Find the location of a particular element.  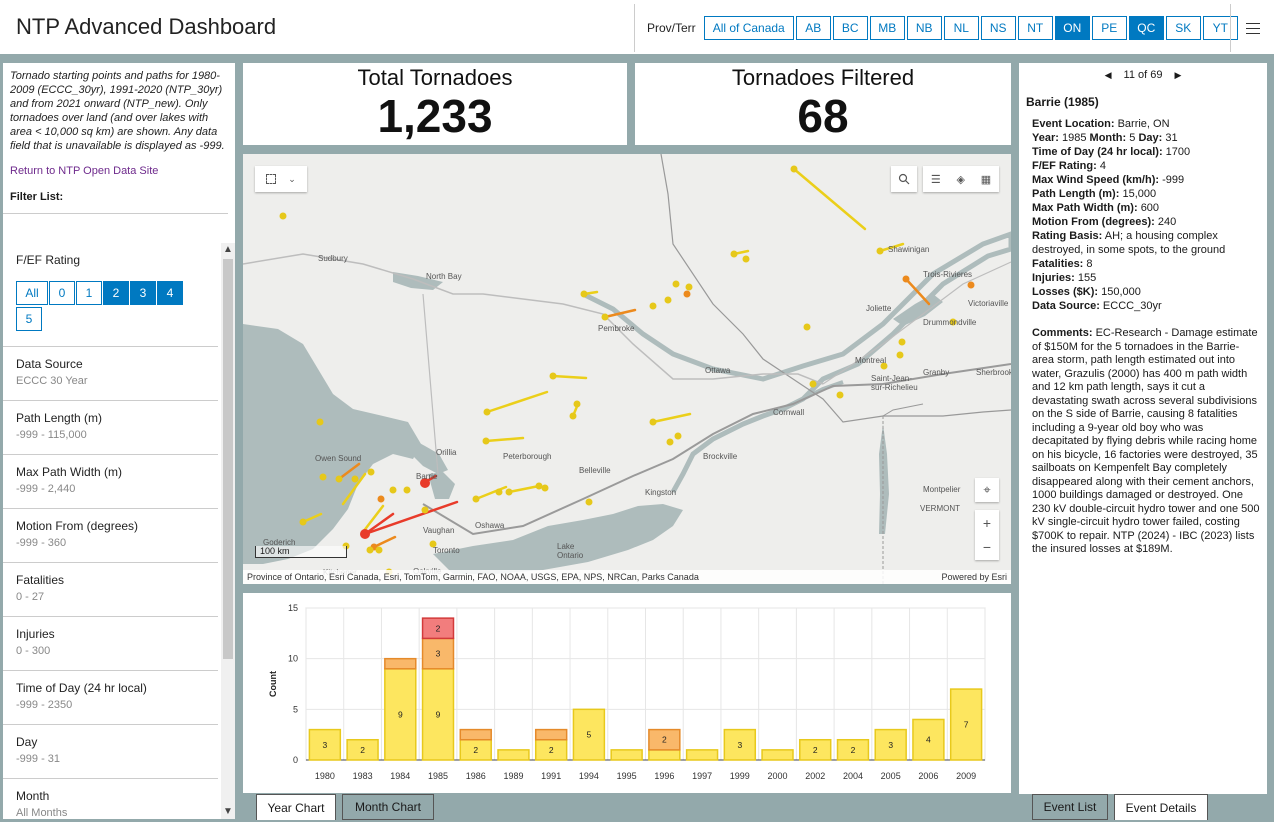

bar-data-label: 7 is located at coordinates (966, 725).